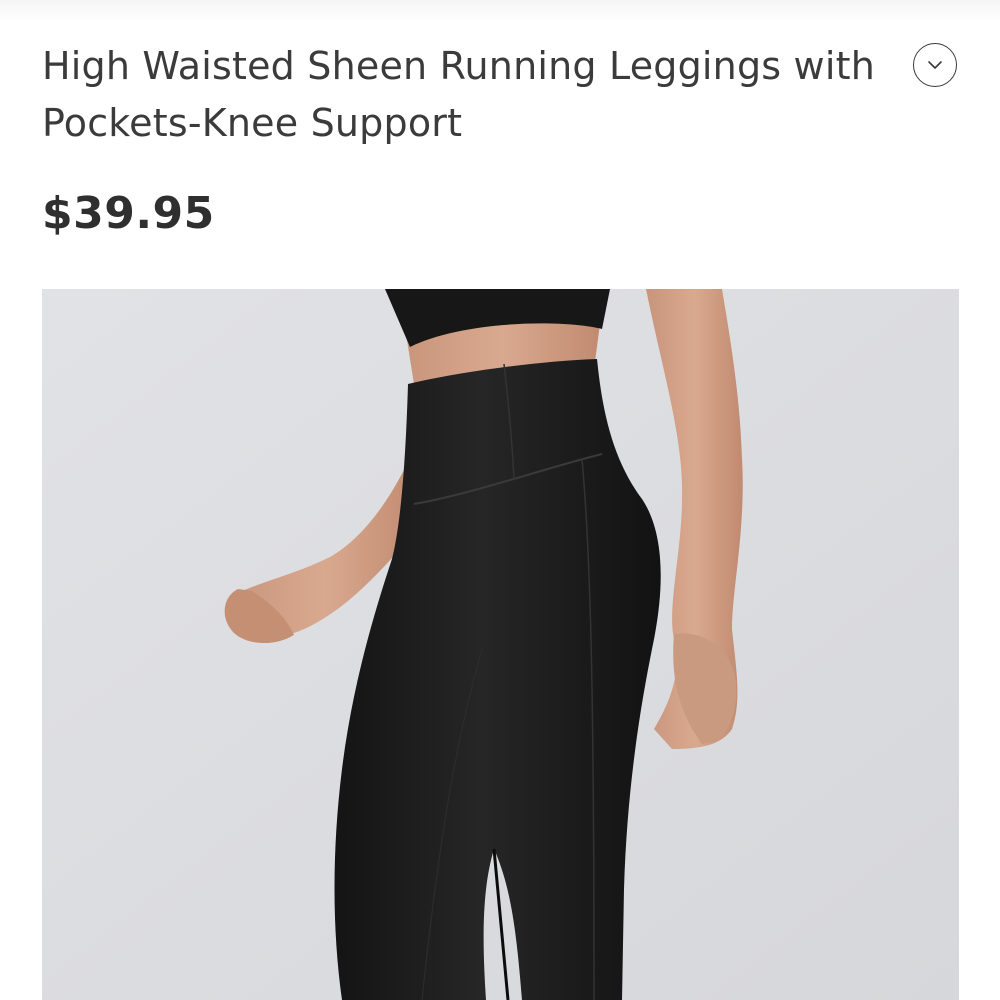  Describe the element at coordinates (500, 11) in the screenshot. I see `top-bar-shadow` at that location.